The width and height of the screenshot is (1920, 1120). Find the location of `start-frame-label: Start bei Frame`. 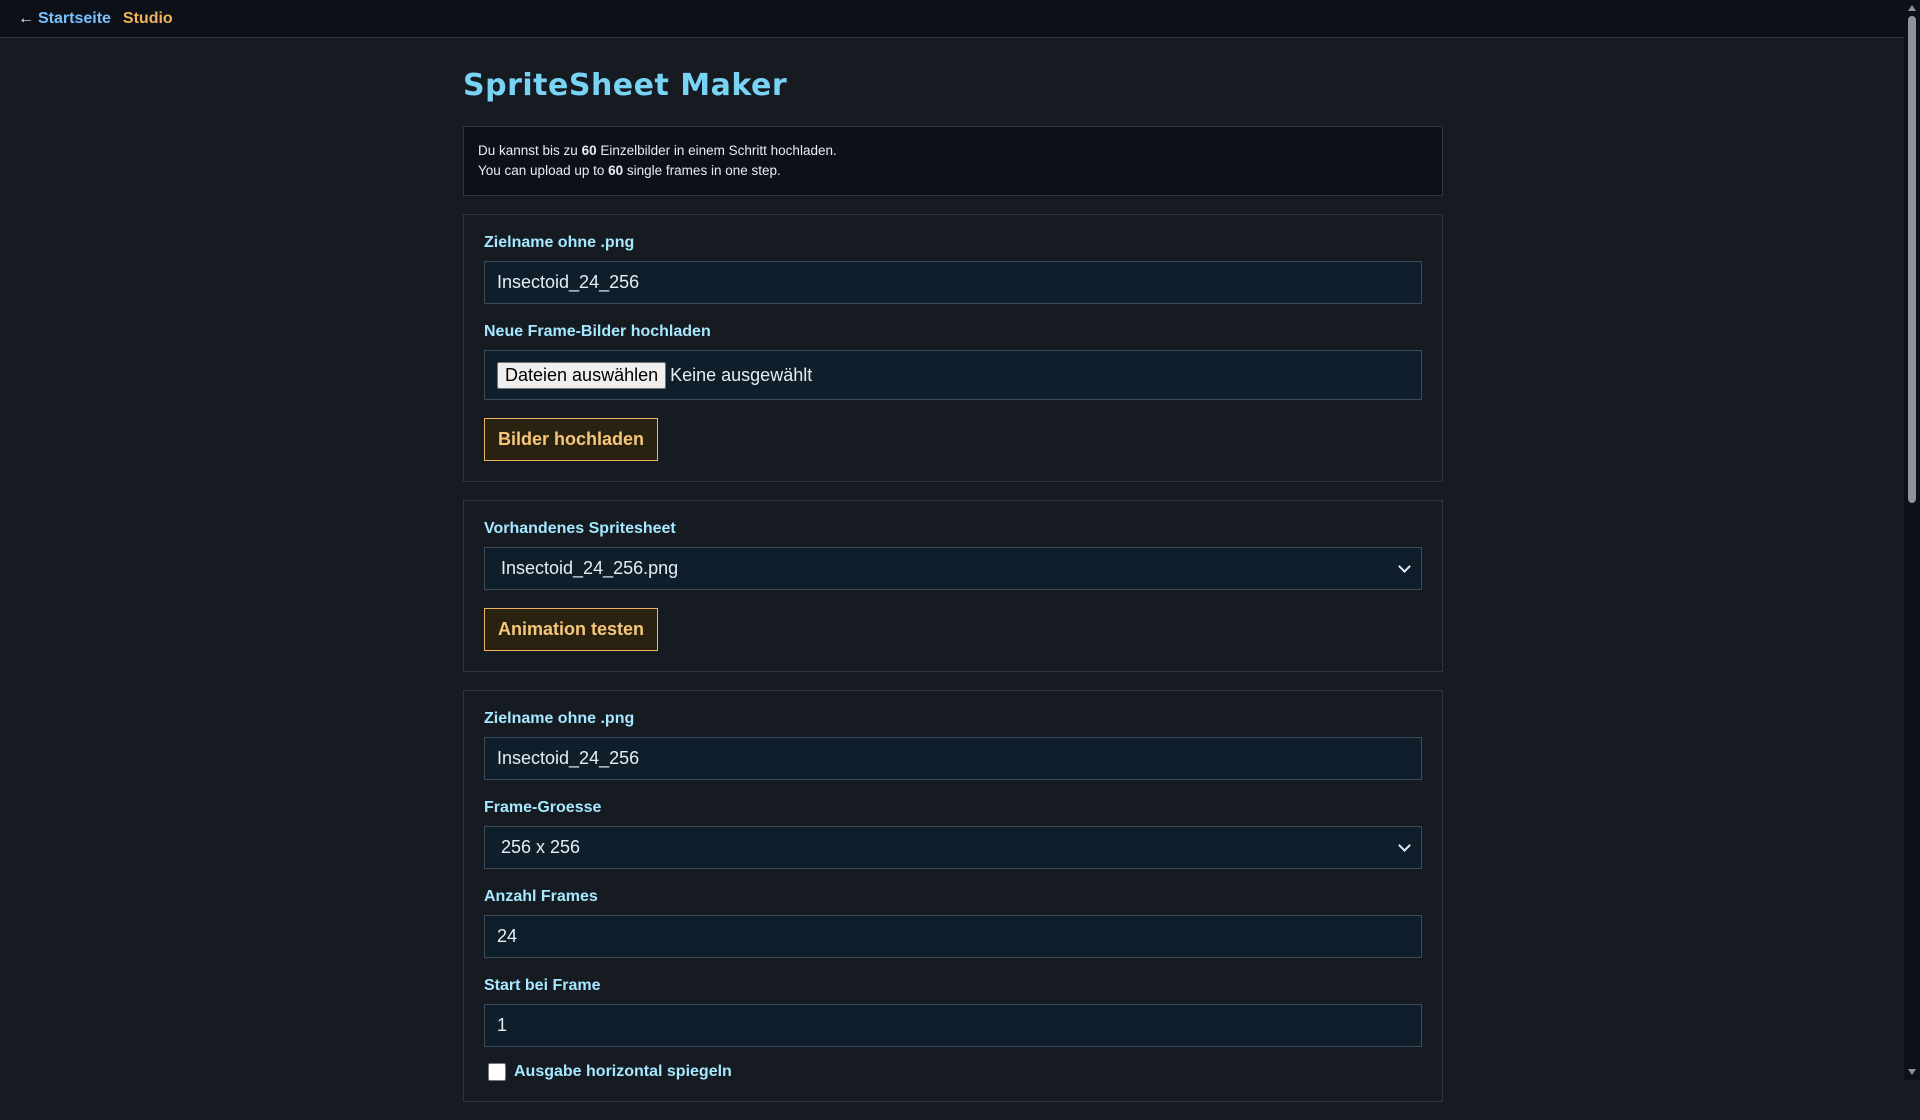

start-frame-label: Start bei Frame is located at coordinates (542, 985).